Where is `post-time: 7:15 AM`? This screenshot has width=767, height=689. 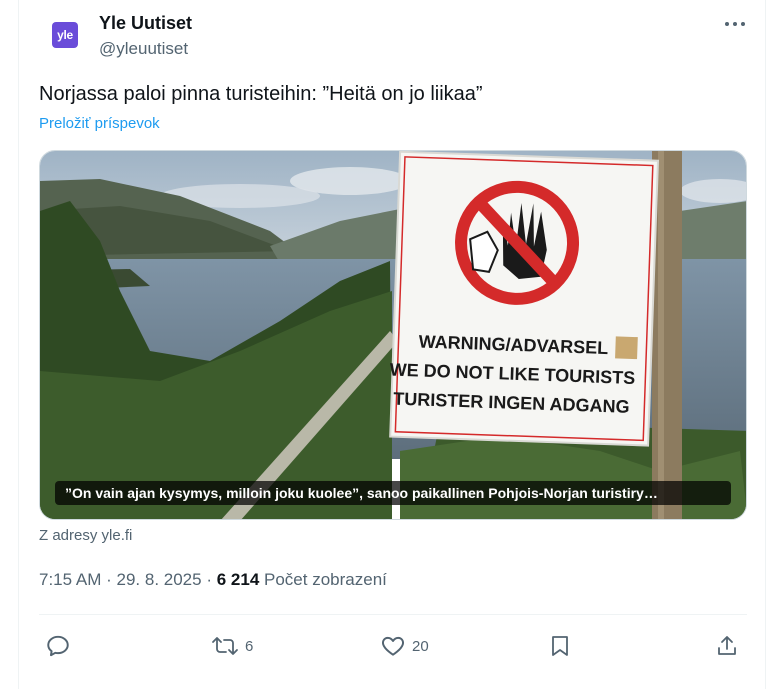 post-time: 7:15 AM is located at coordinates (70, 579).